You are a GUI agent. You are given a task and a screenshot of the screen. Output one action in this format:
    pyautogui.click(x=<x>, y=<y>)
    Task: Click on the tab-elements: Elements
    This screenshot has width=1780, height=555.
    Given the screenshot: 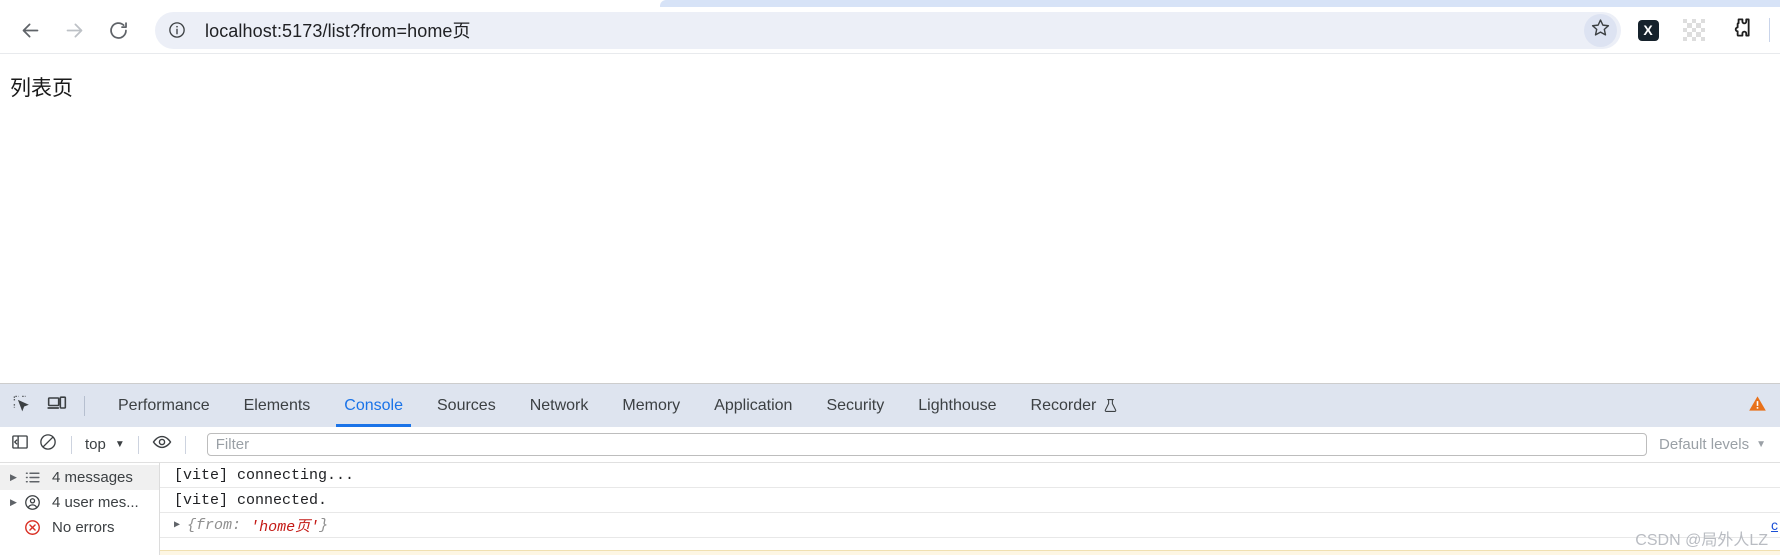 What is the action you would take?
    pyautogui.click(x=277, y=405)
    